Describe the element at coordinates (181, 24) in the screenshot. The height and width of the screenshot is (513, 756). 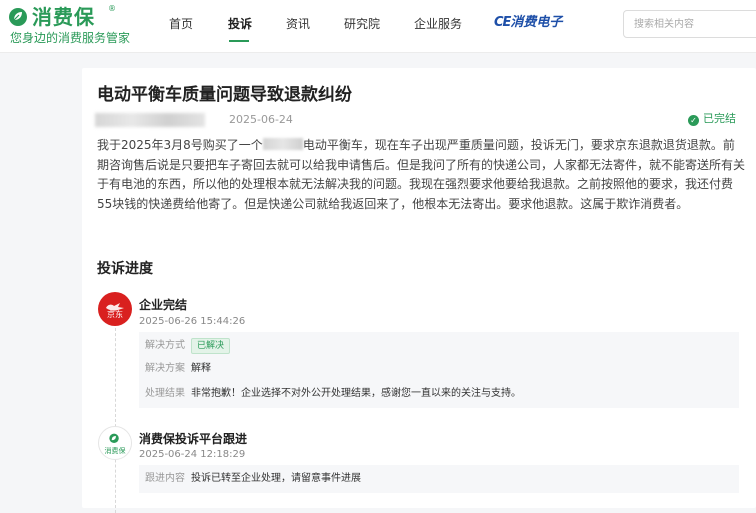
I see `nav-home: 首页` at that location.